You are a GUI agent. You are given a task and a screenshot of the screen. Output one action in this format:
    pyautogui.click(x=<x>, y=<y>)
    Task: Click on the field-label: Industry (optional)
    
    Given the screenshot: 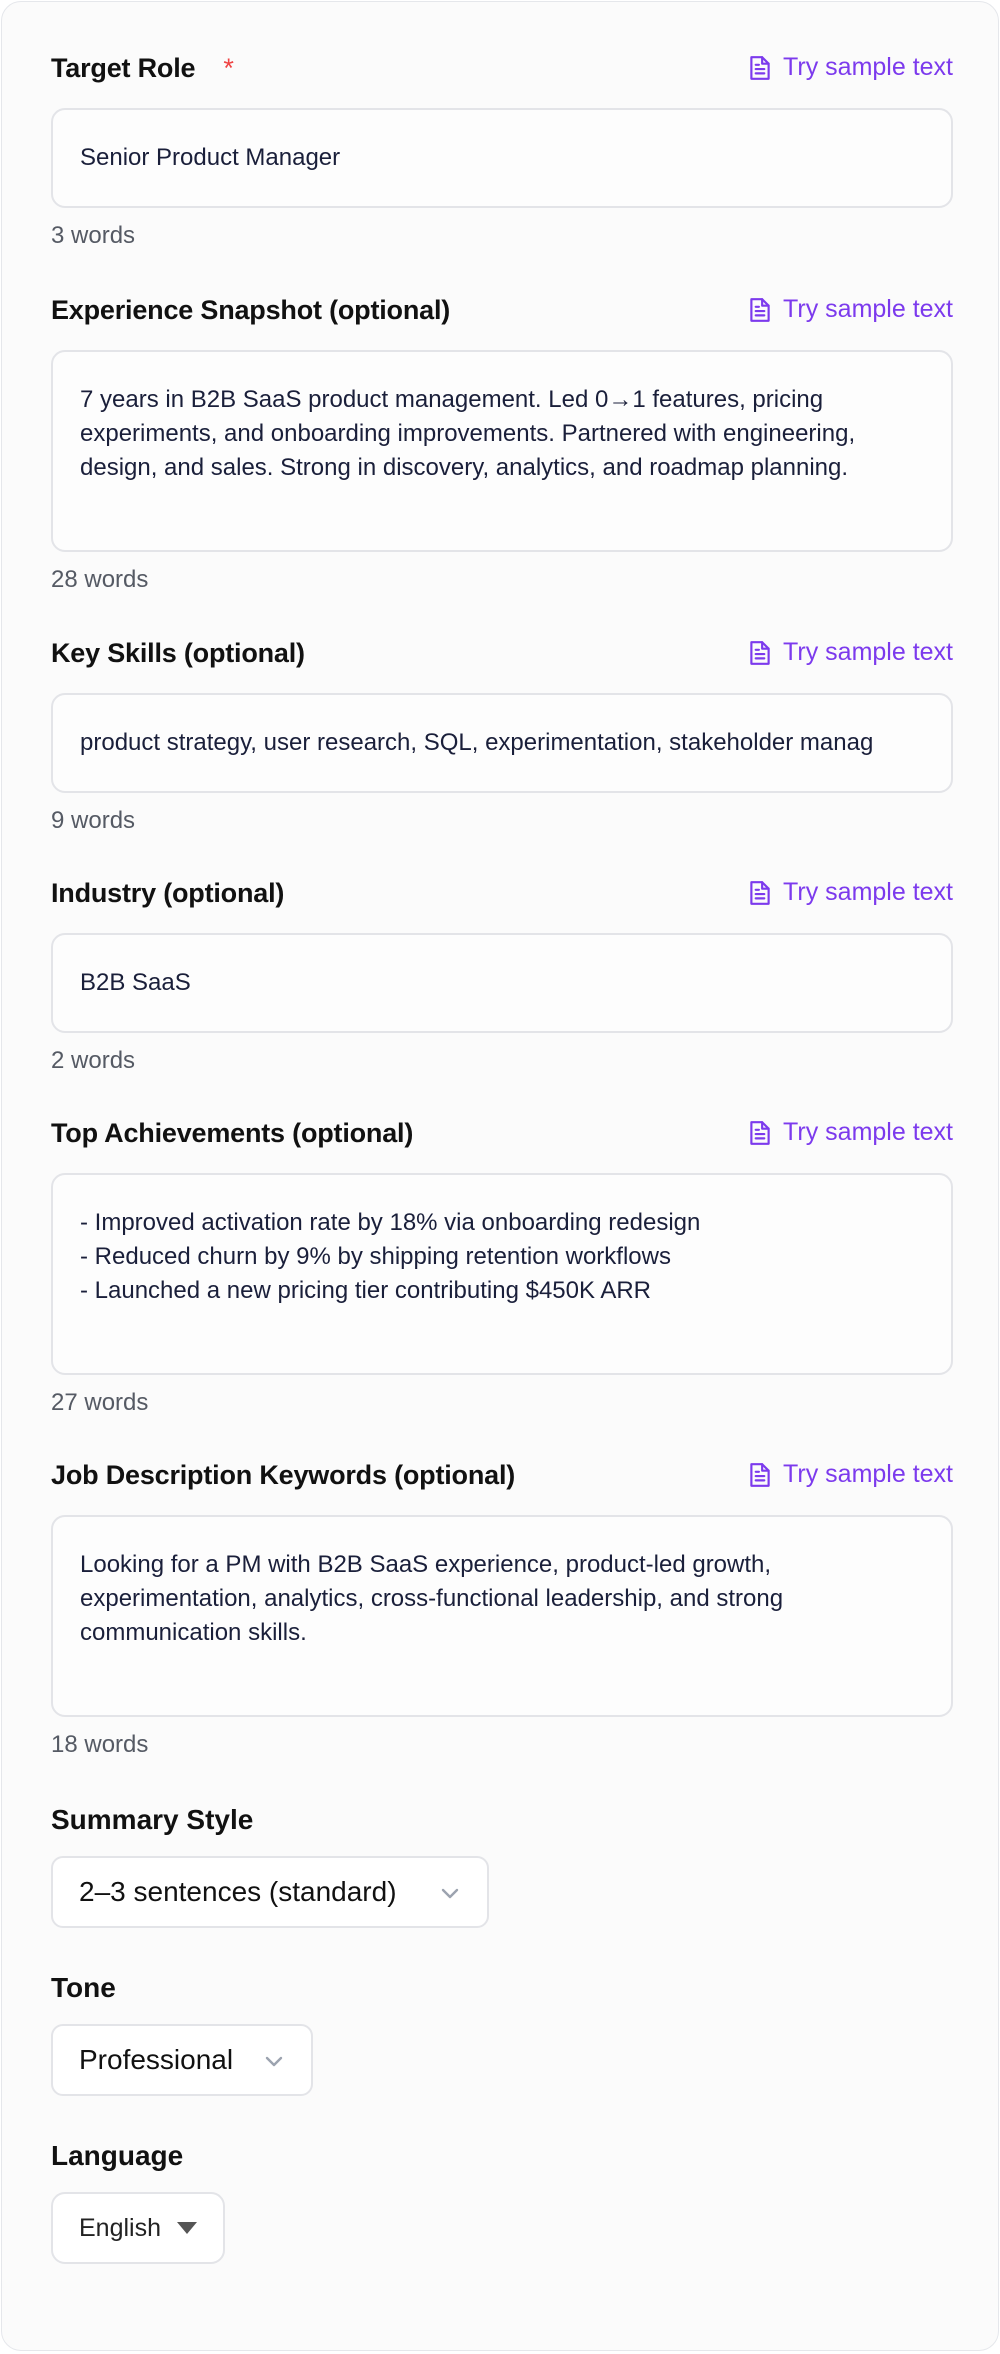 What is the action you would take?
    pyautogui.click(x=168, y=893)
    